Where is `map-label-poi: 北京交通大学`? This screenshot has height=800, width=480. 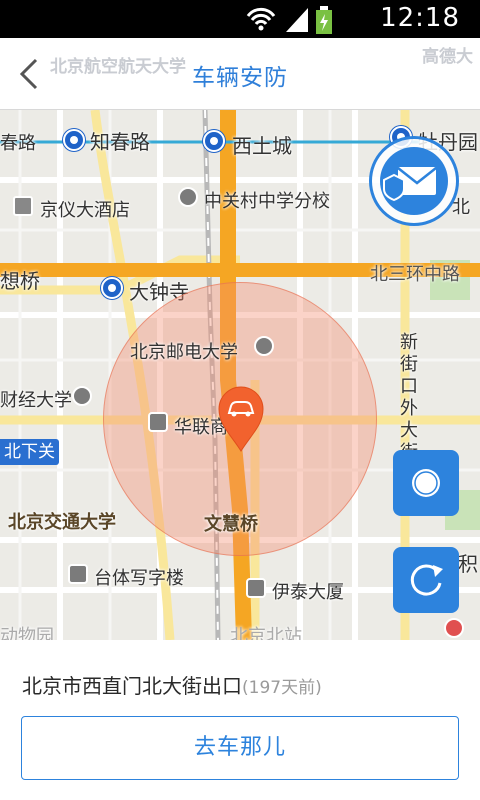
map-label-poi: 北京交通大学 is located at coordinates (62, 522).